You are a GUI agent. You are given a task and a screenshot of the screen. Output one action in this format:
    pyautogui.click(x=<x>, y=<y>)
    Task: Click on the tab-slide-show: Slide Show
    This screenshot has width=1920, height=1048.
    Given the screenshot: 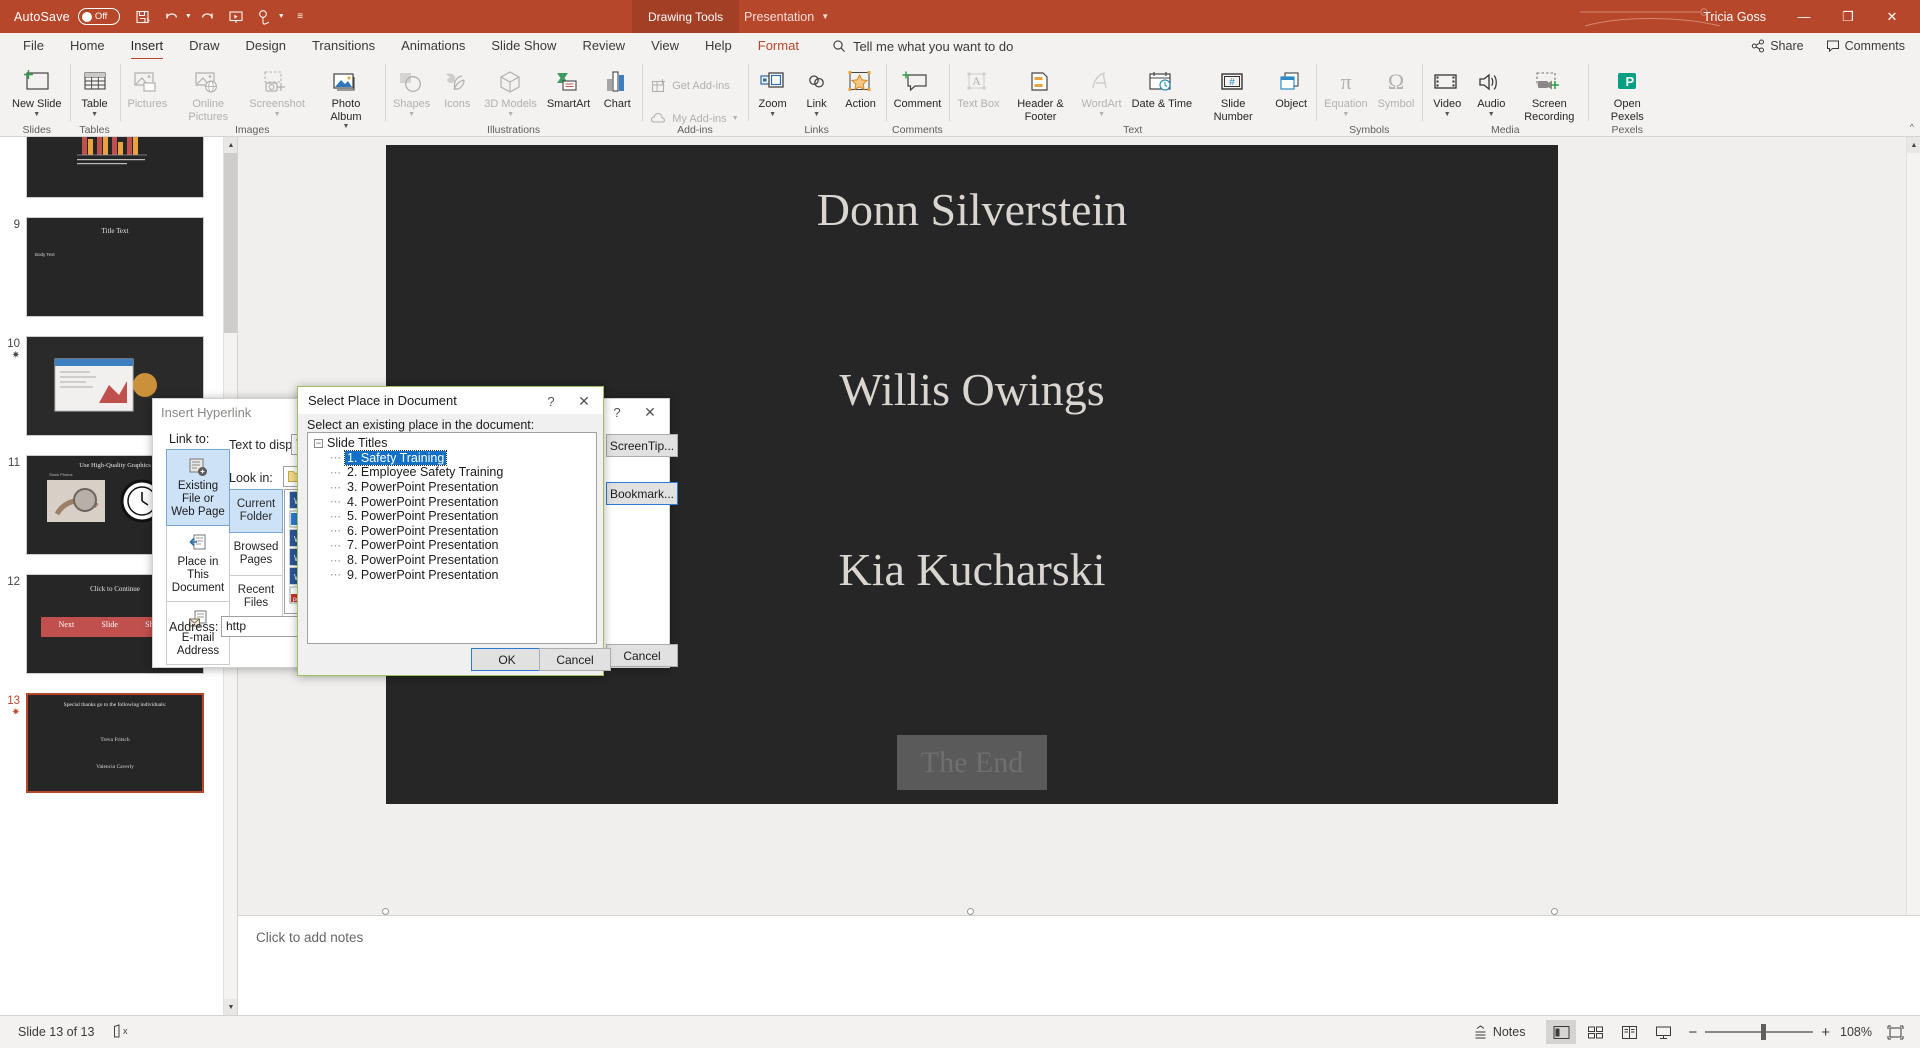 What is the action you would take?
    pyautogui.click(x=523, y=46)
    